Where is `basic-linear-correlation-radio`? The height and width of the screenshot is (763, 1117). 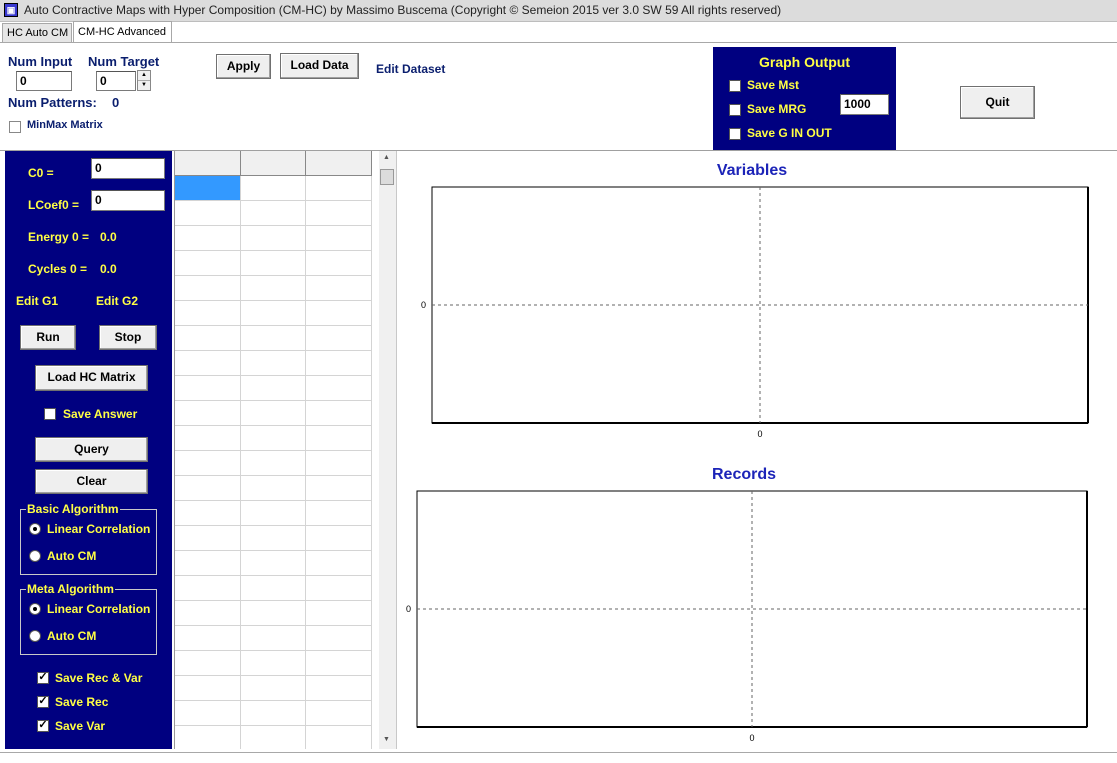 basic-linear-correlation-radio is located at coordinates (35, 529).